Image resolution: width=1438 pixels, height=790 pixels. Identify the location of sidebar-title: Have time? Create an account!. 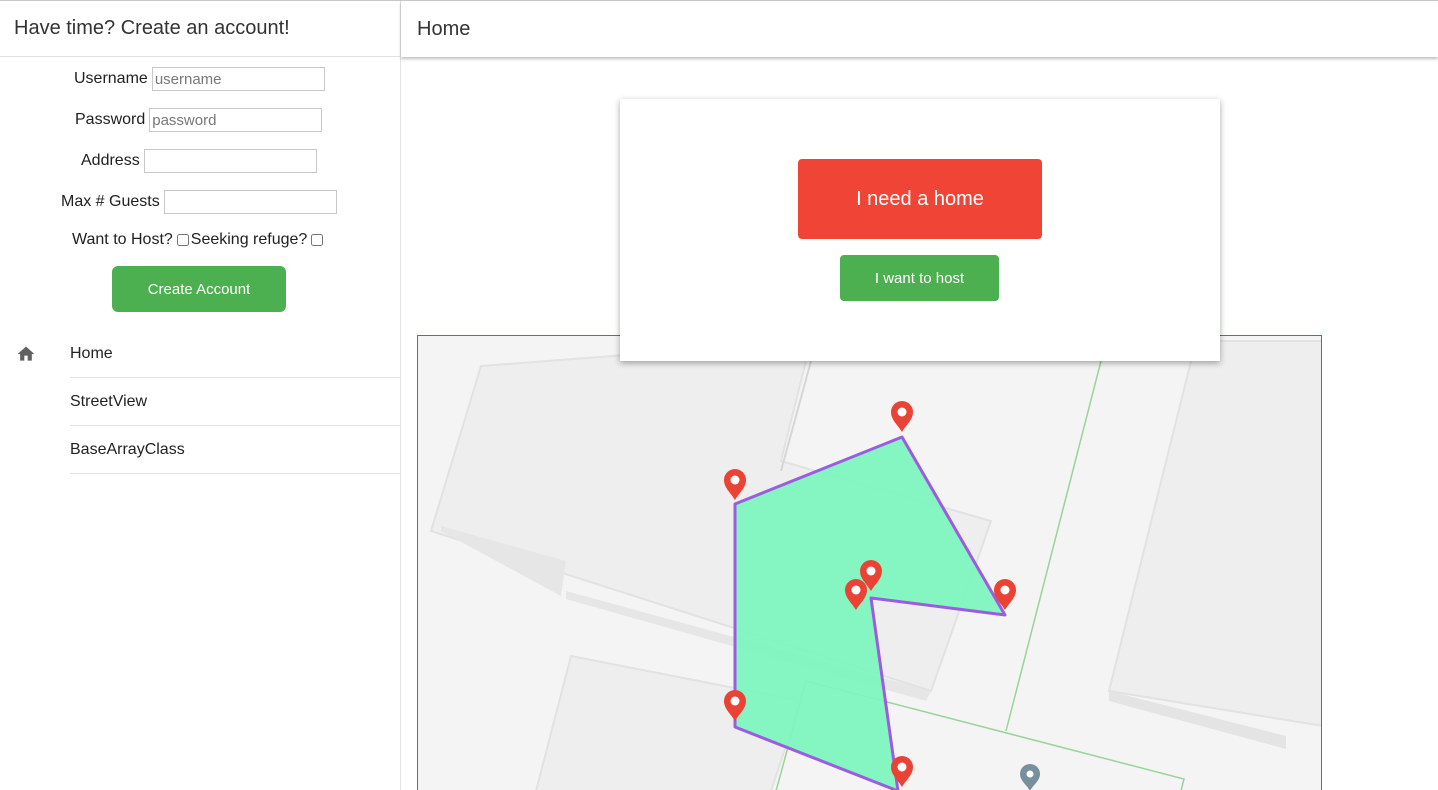
(152, 28).